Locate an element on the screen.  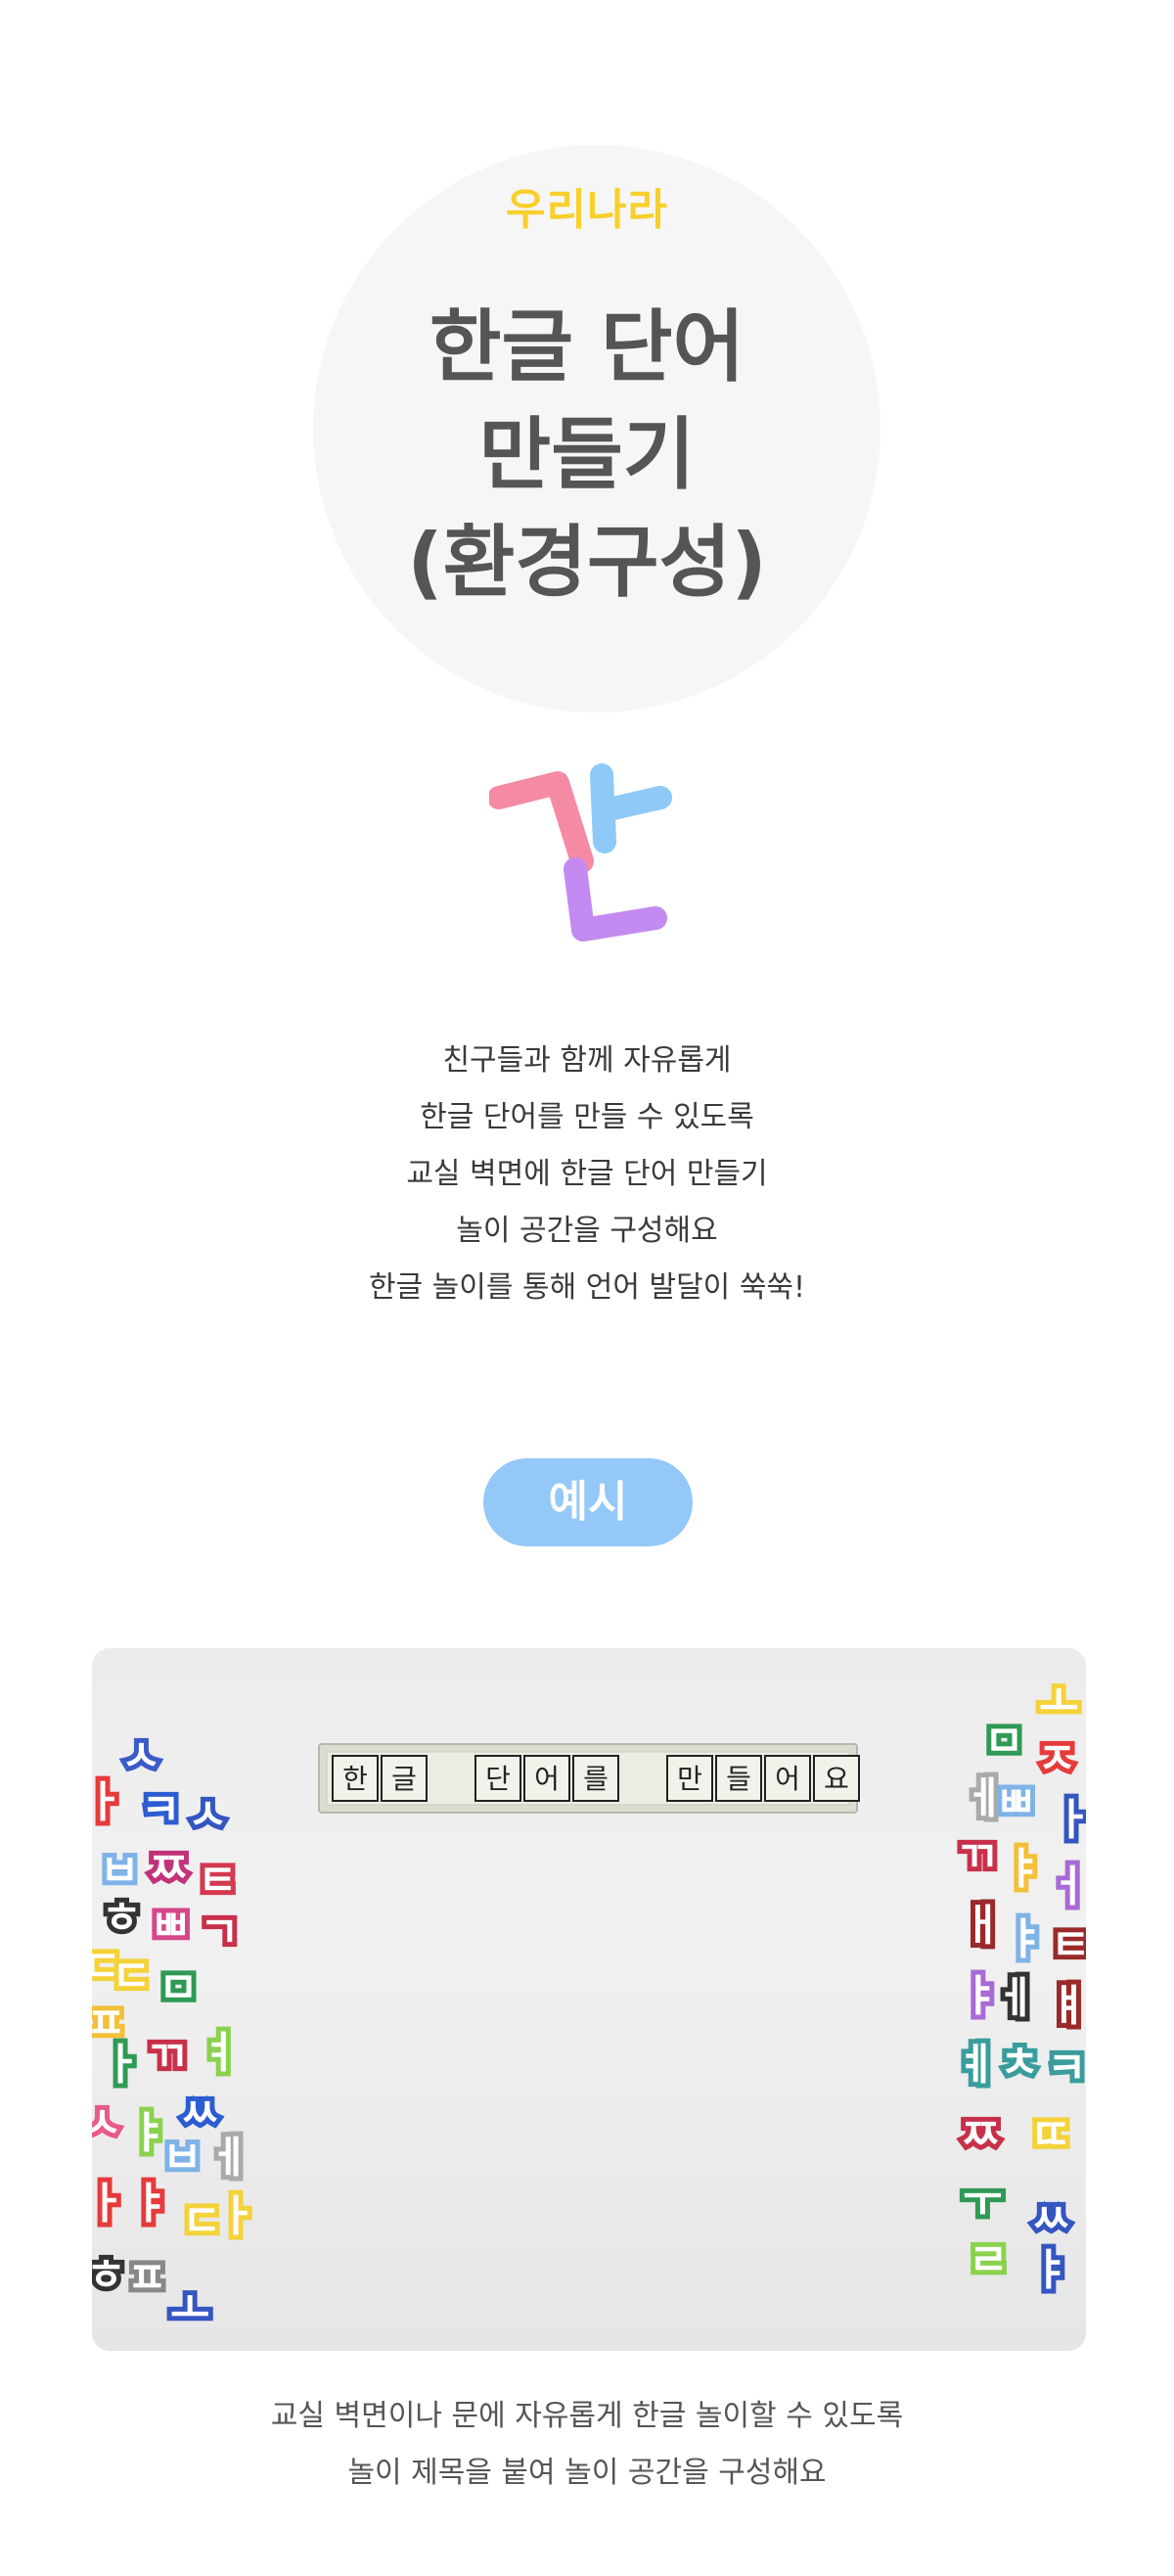
svg-text: ㅖ is located at coordinates (976, 2065).